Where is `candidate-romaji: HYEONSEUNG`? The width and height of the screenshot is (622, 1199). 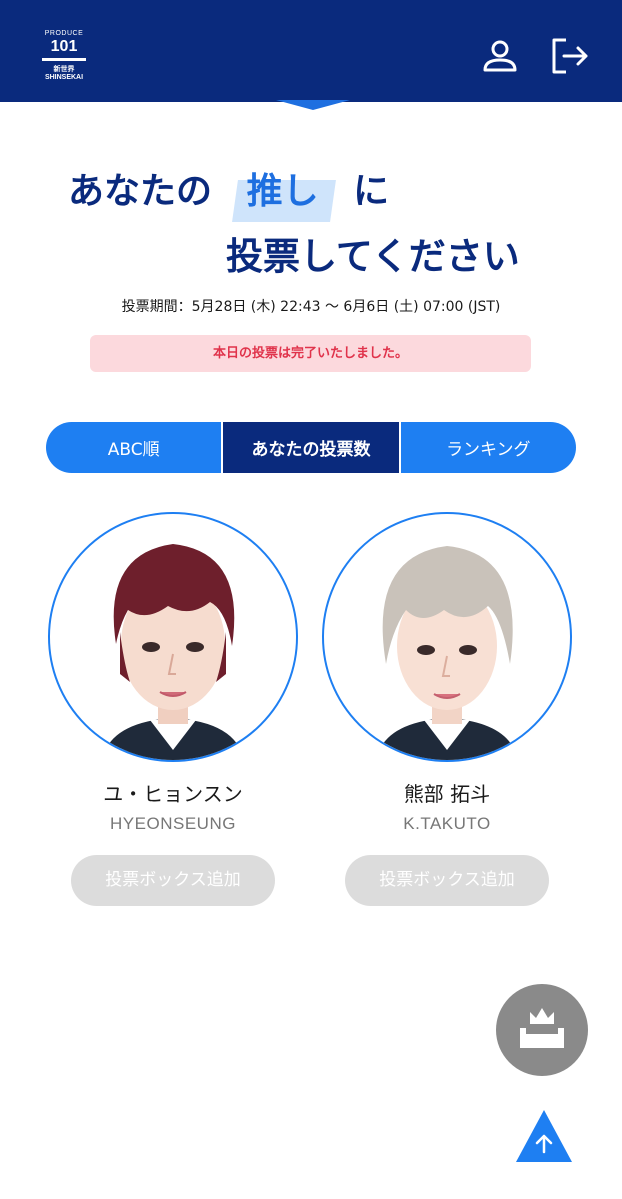
candidate-romaji: HYEONSEUNG is located at coordinates (173, 823).